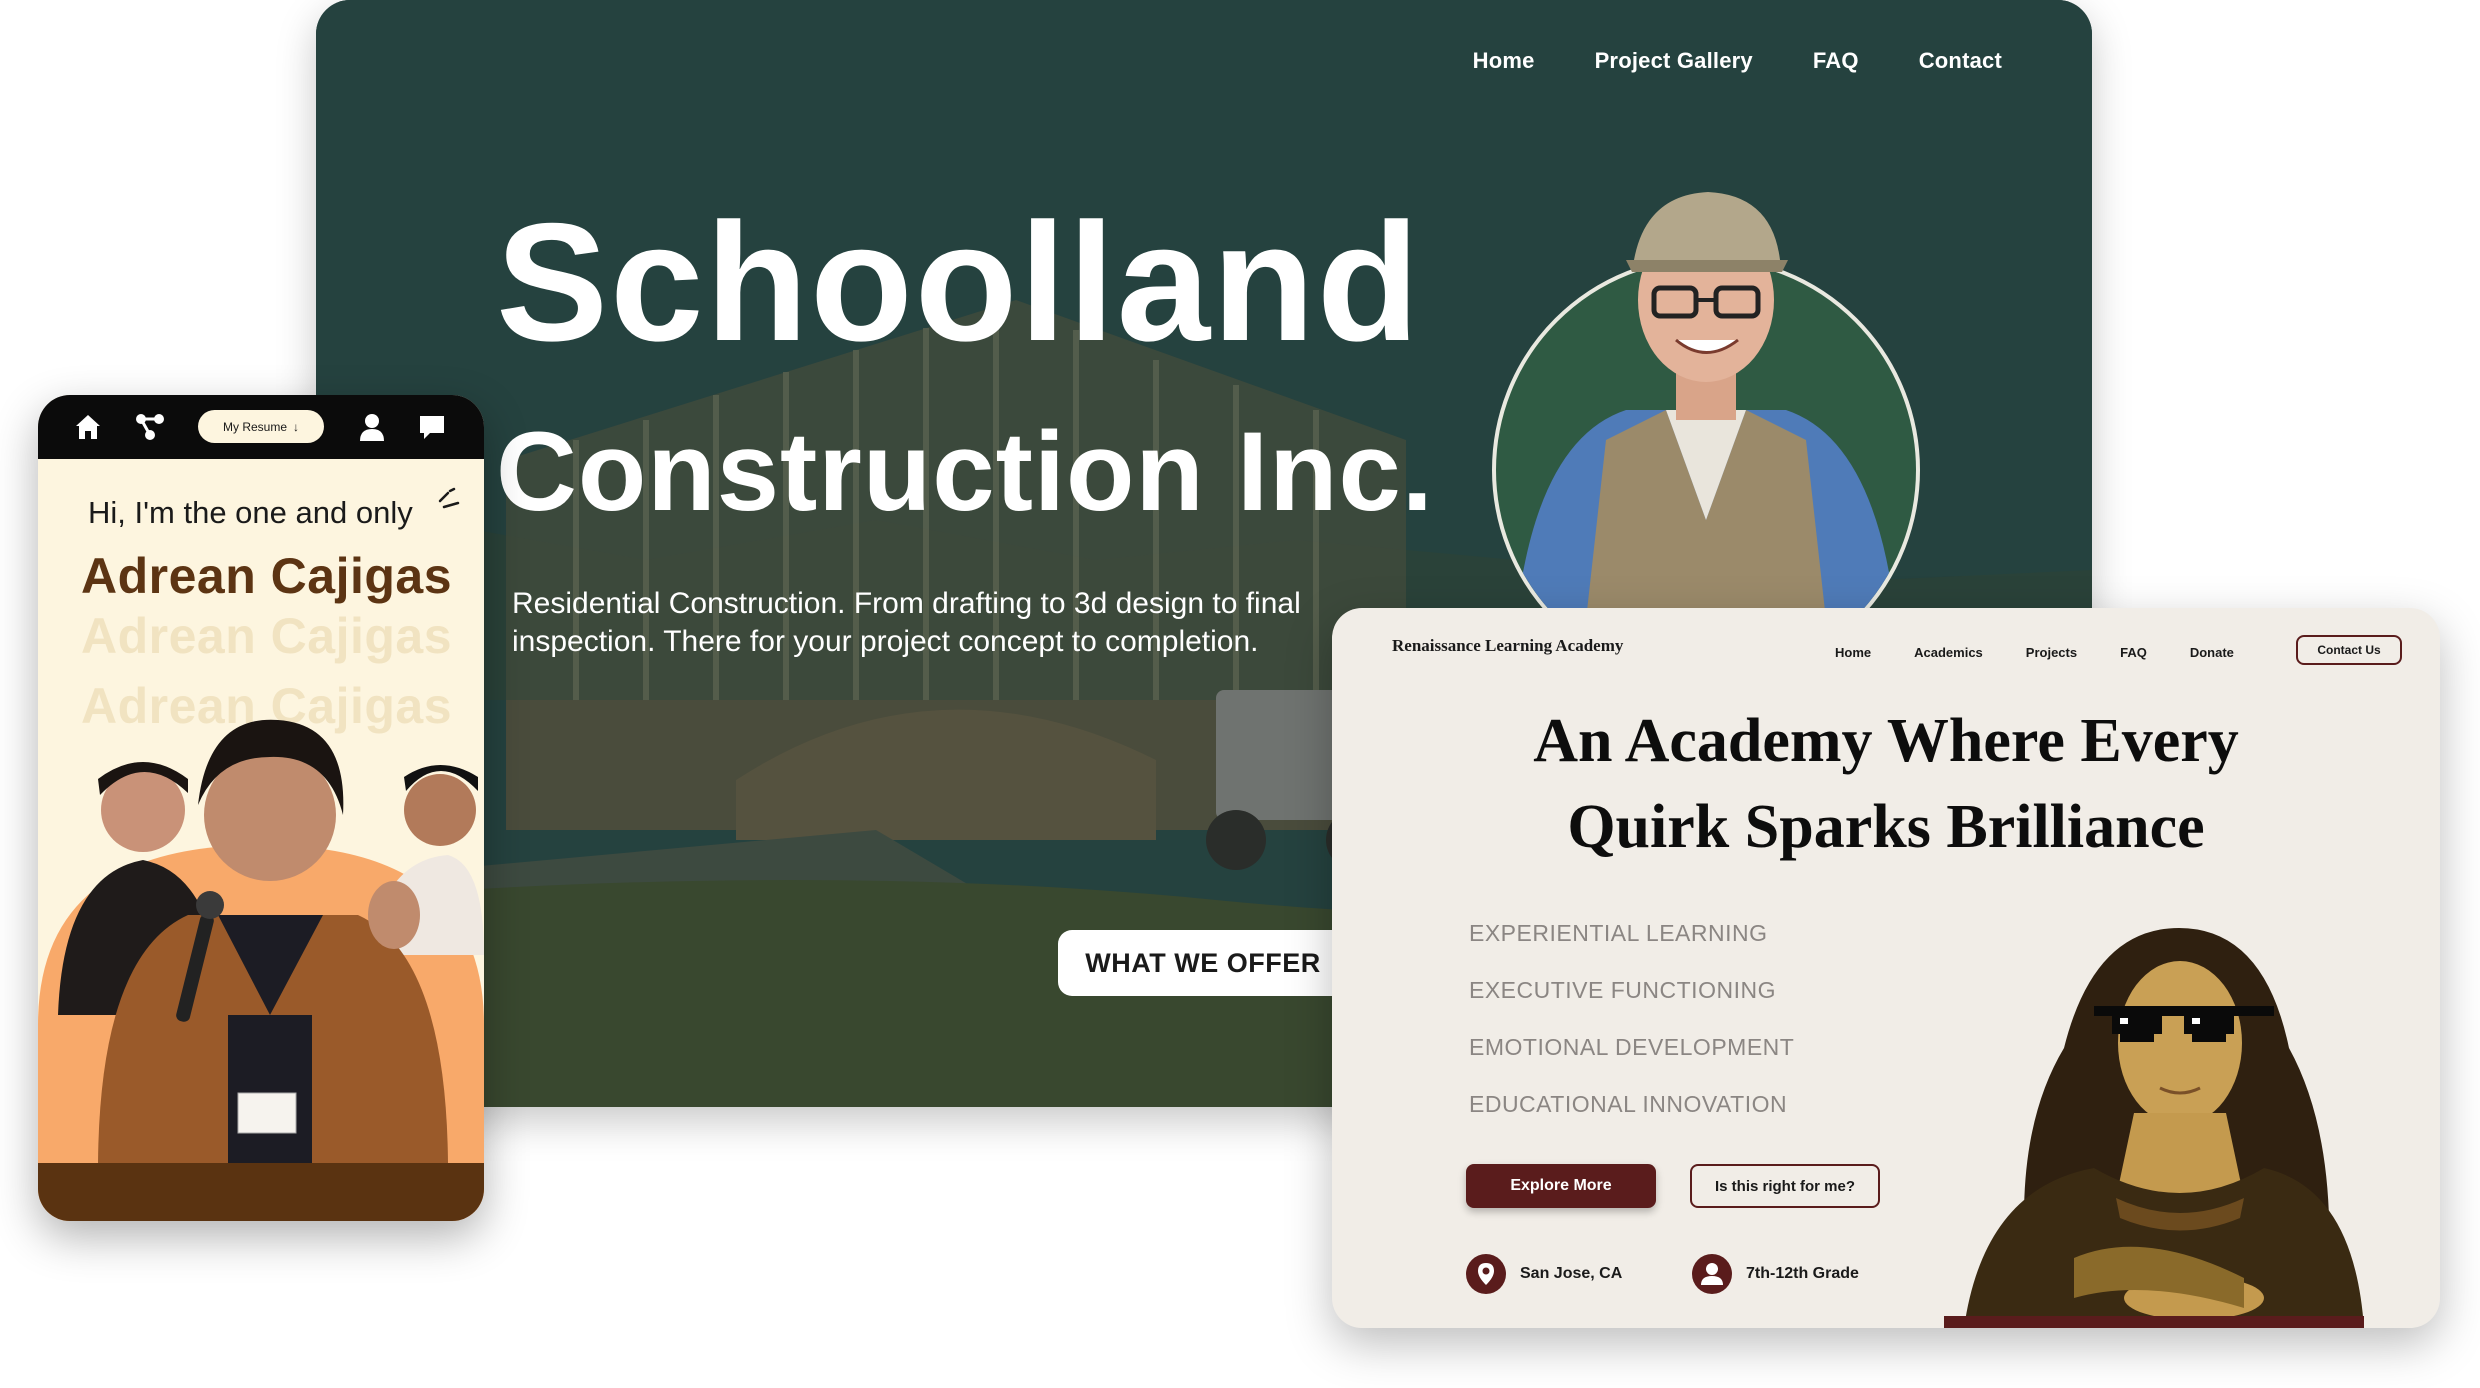 The image size is (2480, 1388). What do you see at coordinates (267, 576) in the screenshot?
I see `resume-name: Adrean Cajigas` at bounding box center [267, 576].